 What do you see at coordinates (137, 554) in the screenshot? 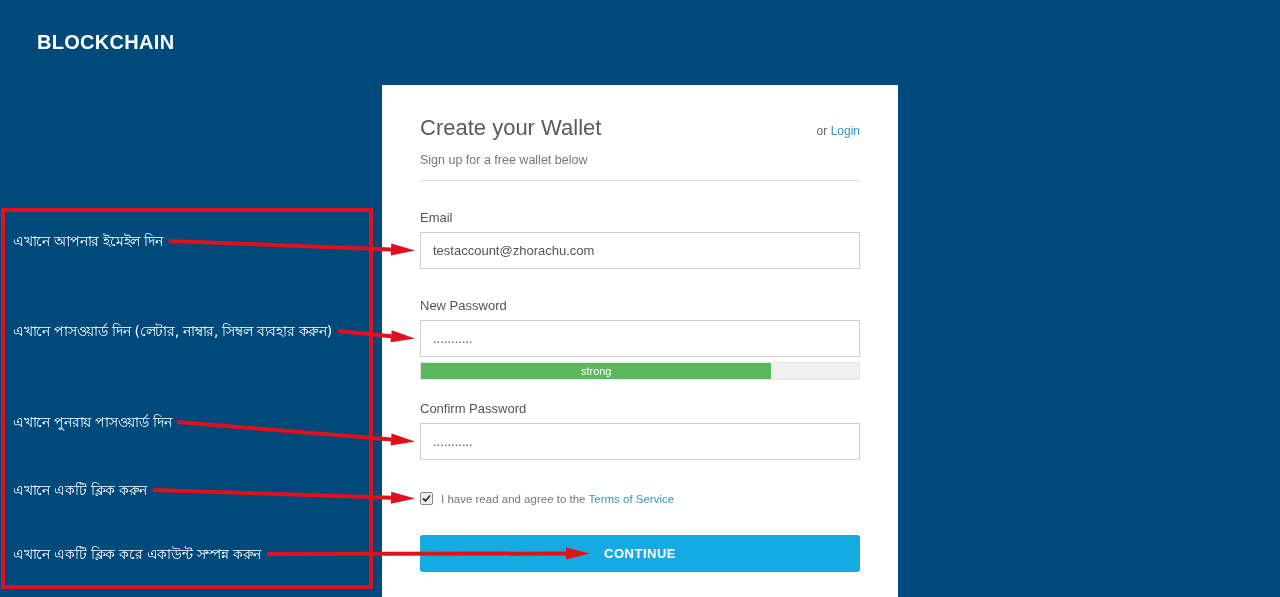
I see `annotation-text: এখানে একটি ক্লিক করে একাউন্ট সম্পন্ন করুন` at bounding box center [137, 554].